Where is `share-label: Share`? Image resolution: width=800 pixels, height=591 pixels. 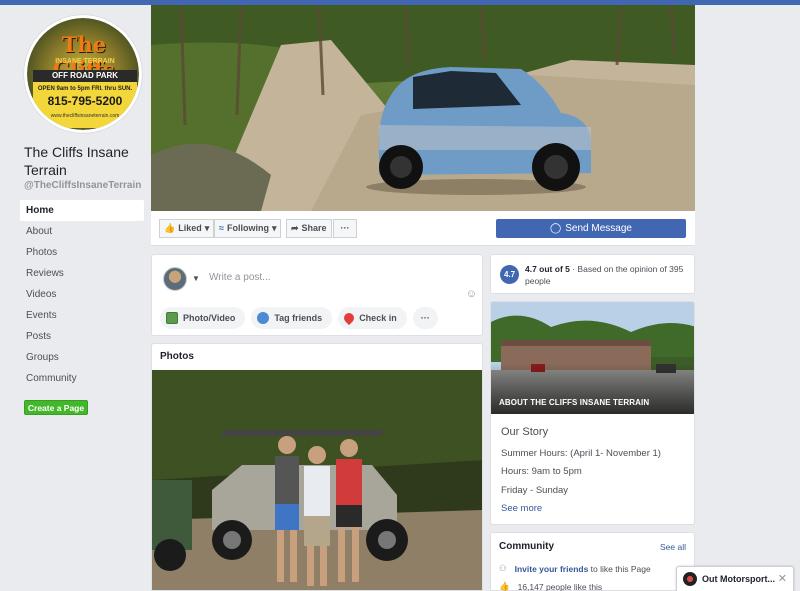 share-label: Share is located at coordinates (314, 228).